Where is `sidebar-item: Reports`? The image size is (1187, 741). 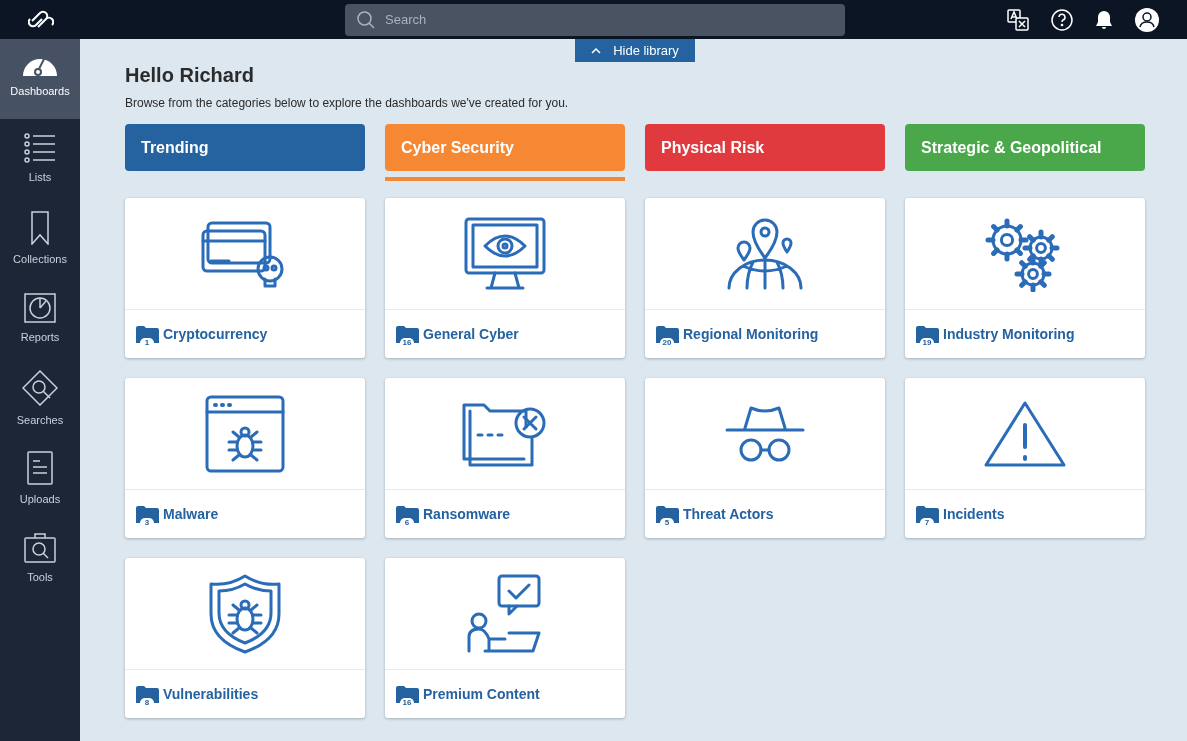 sidebar-item: Reports is located at coordinates (40, 319).